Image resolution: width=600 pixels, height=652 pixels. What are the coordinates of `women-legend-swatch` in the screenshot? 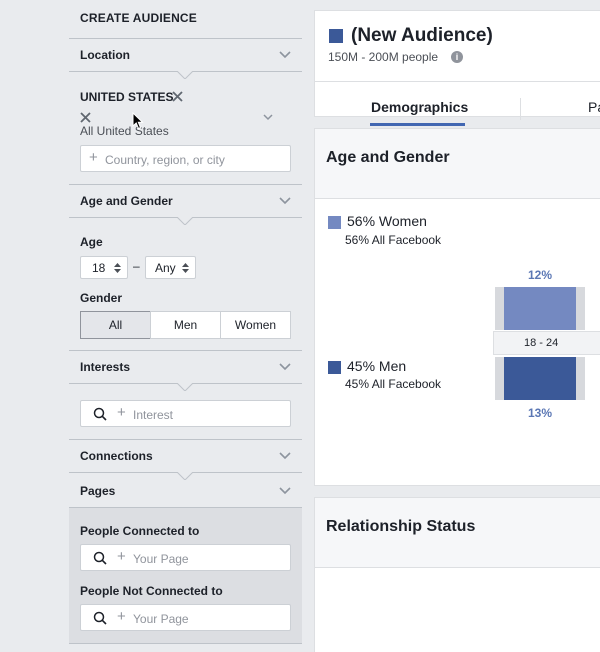 It's located at (334, 222).